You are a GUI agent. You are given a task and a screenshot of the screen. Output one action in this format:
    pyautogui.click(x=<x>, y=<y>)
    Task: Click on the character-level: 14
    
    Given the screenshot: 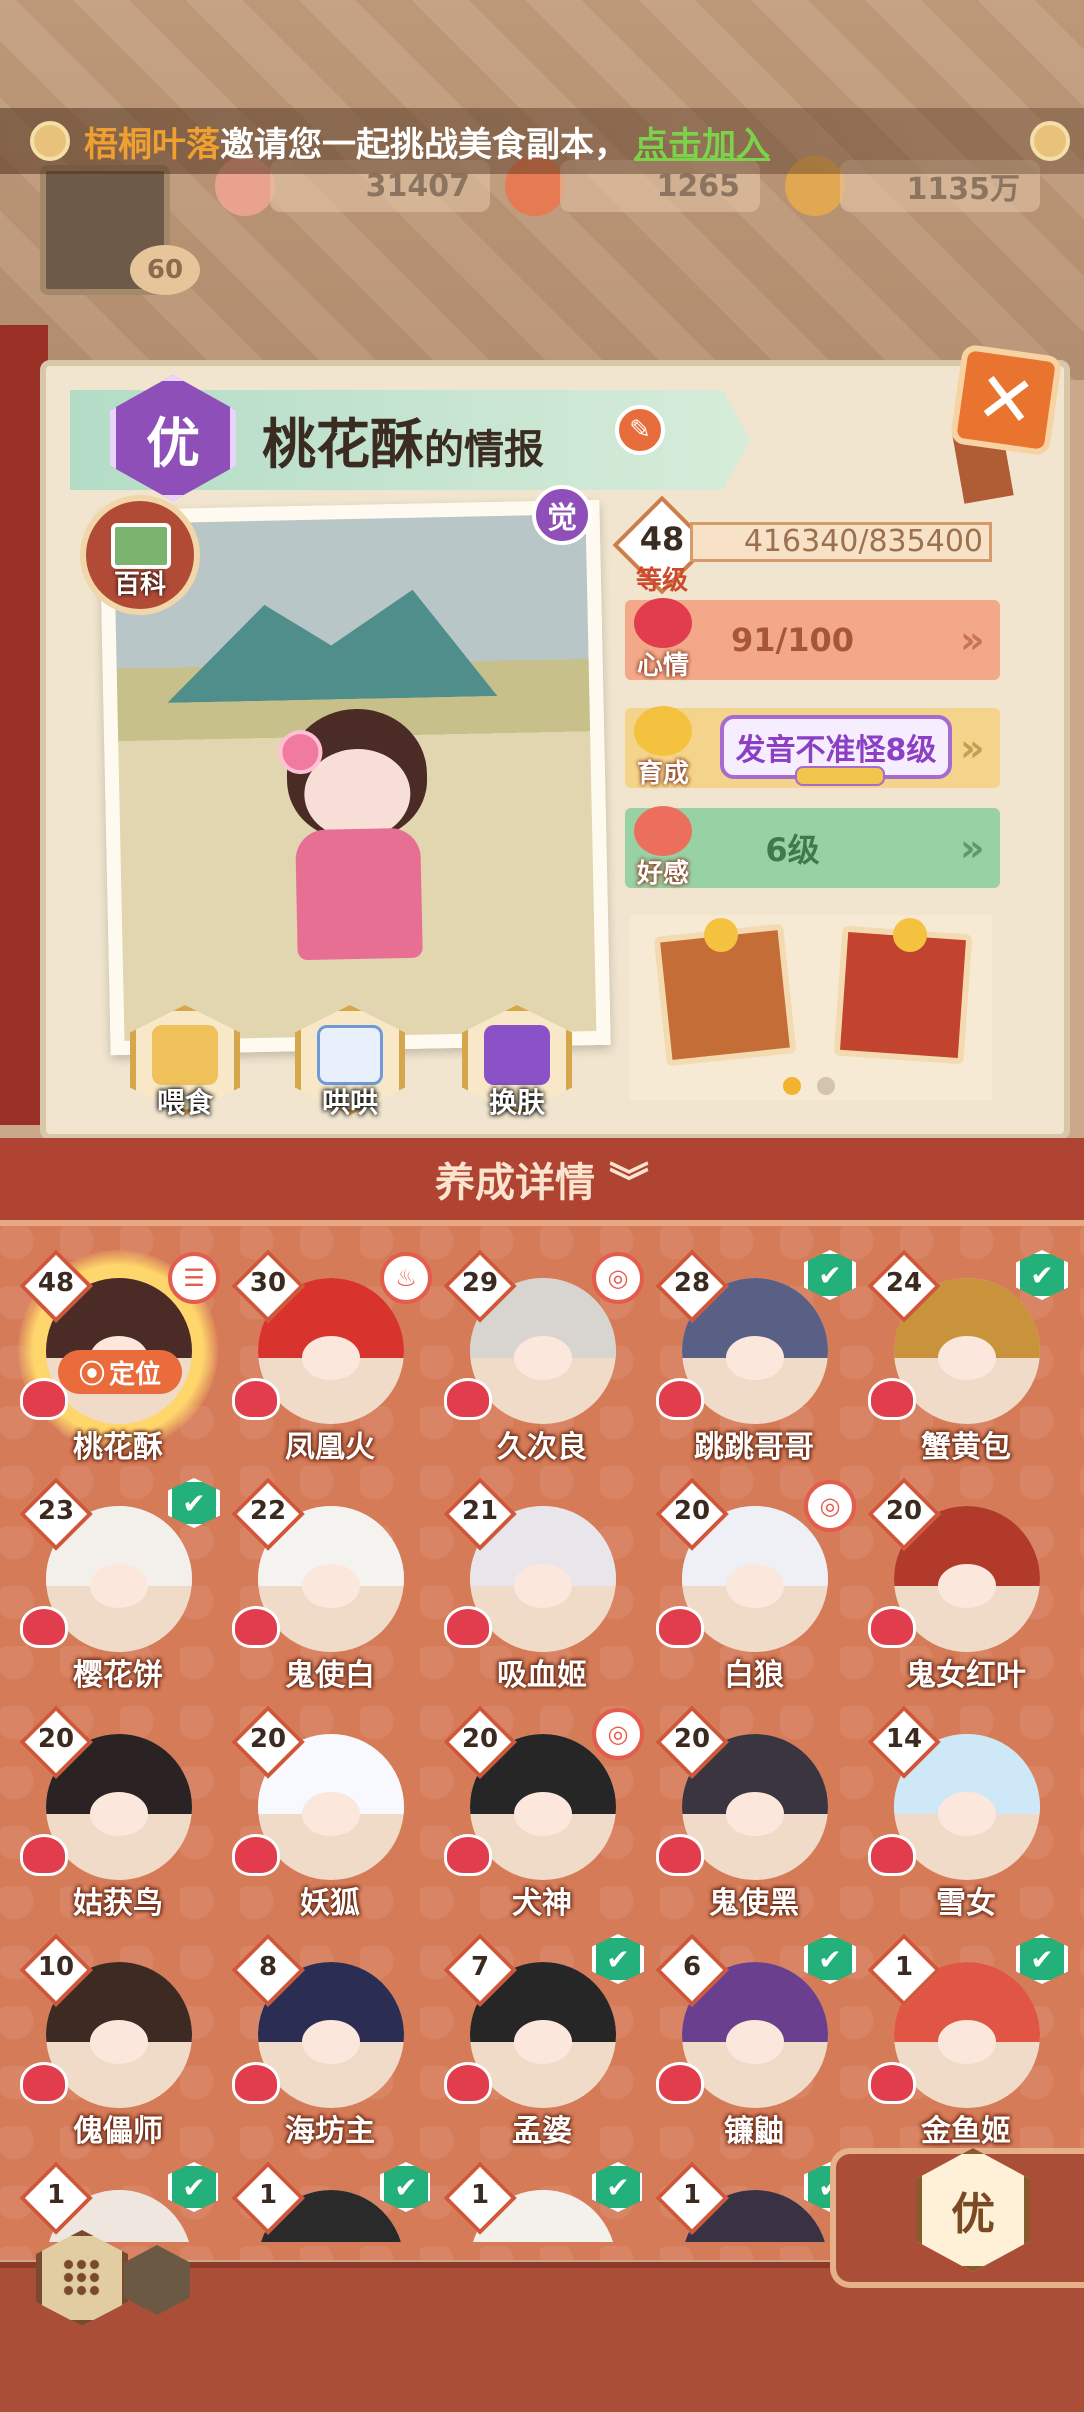 What is the action you would take?
    pyautogui.click(x=904, y=1739)
    